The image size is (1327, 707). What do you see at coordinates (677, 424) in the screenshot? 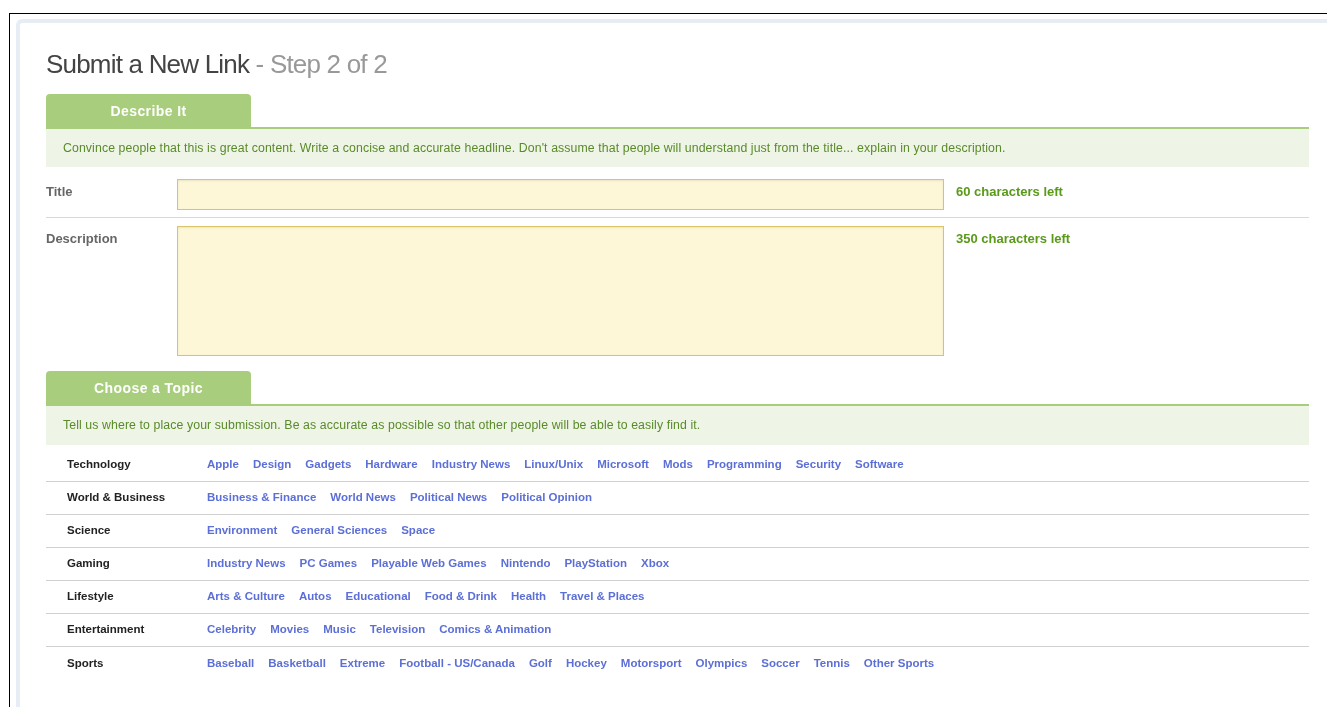
I see `hint-text: Tell us where to place your submission. Be as accurate as possible so that other people will be able to easily find it.` at bounding box center [677, 424].